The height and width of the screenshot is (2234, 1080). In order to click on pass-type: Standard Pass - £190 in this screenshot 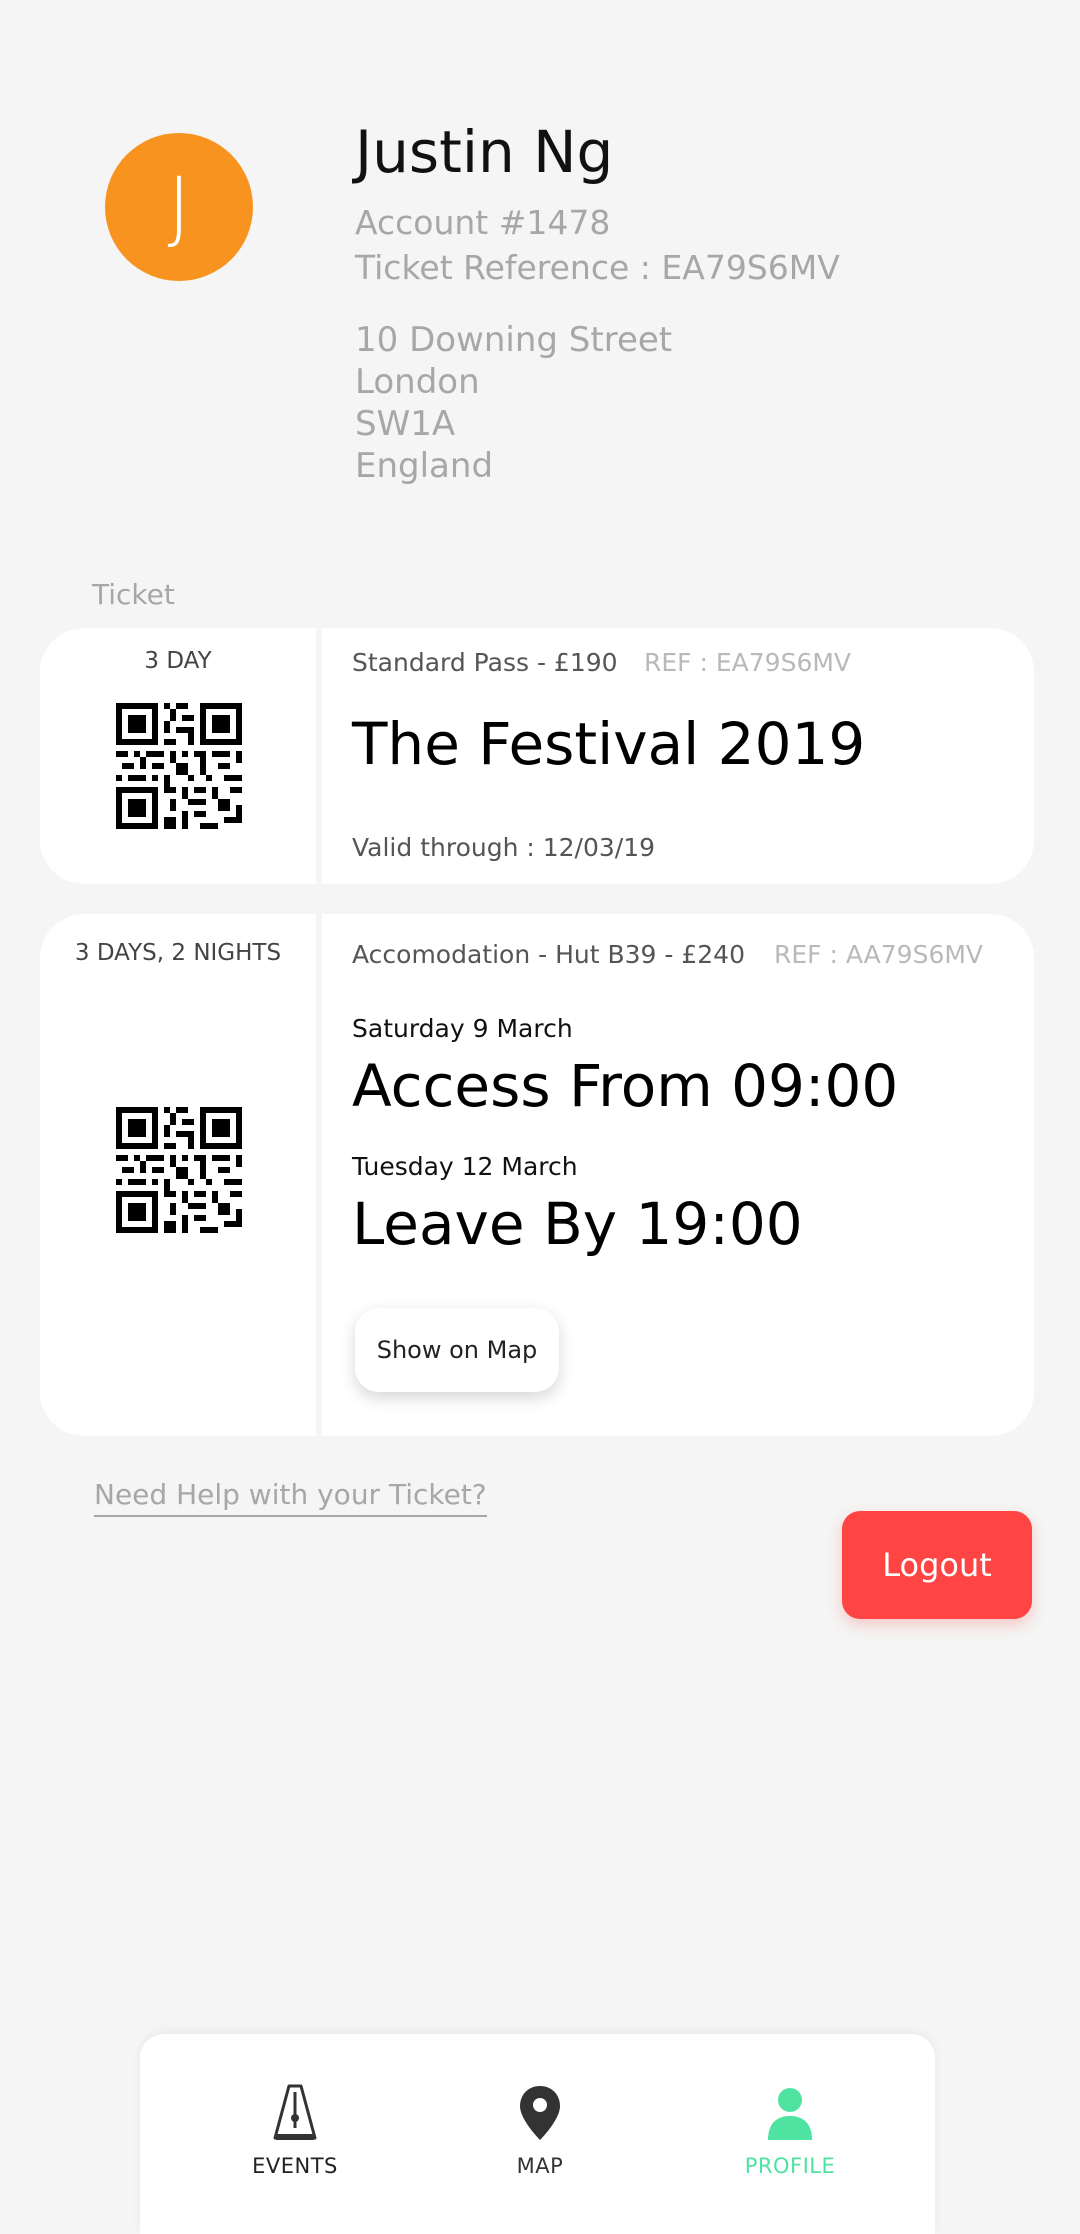, I will do `click(485, 662)`.